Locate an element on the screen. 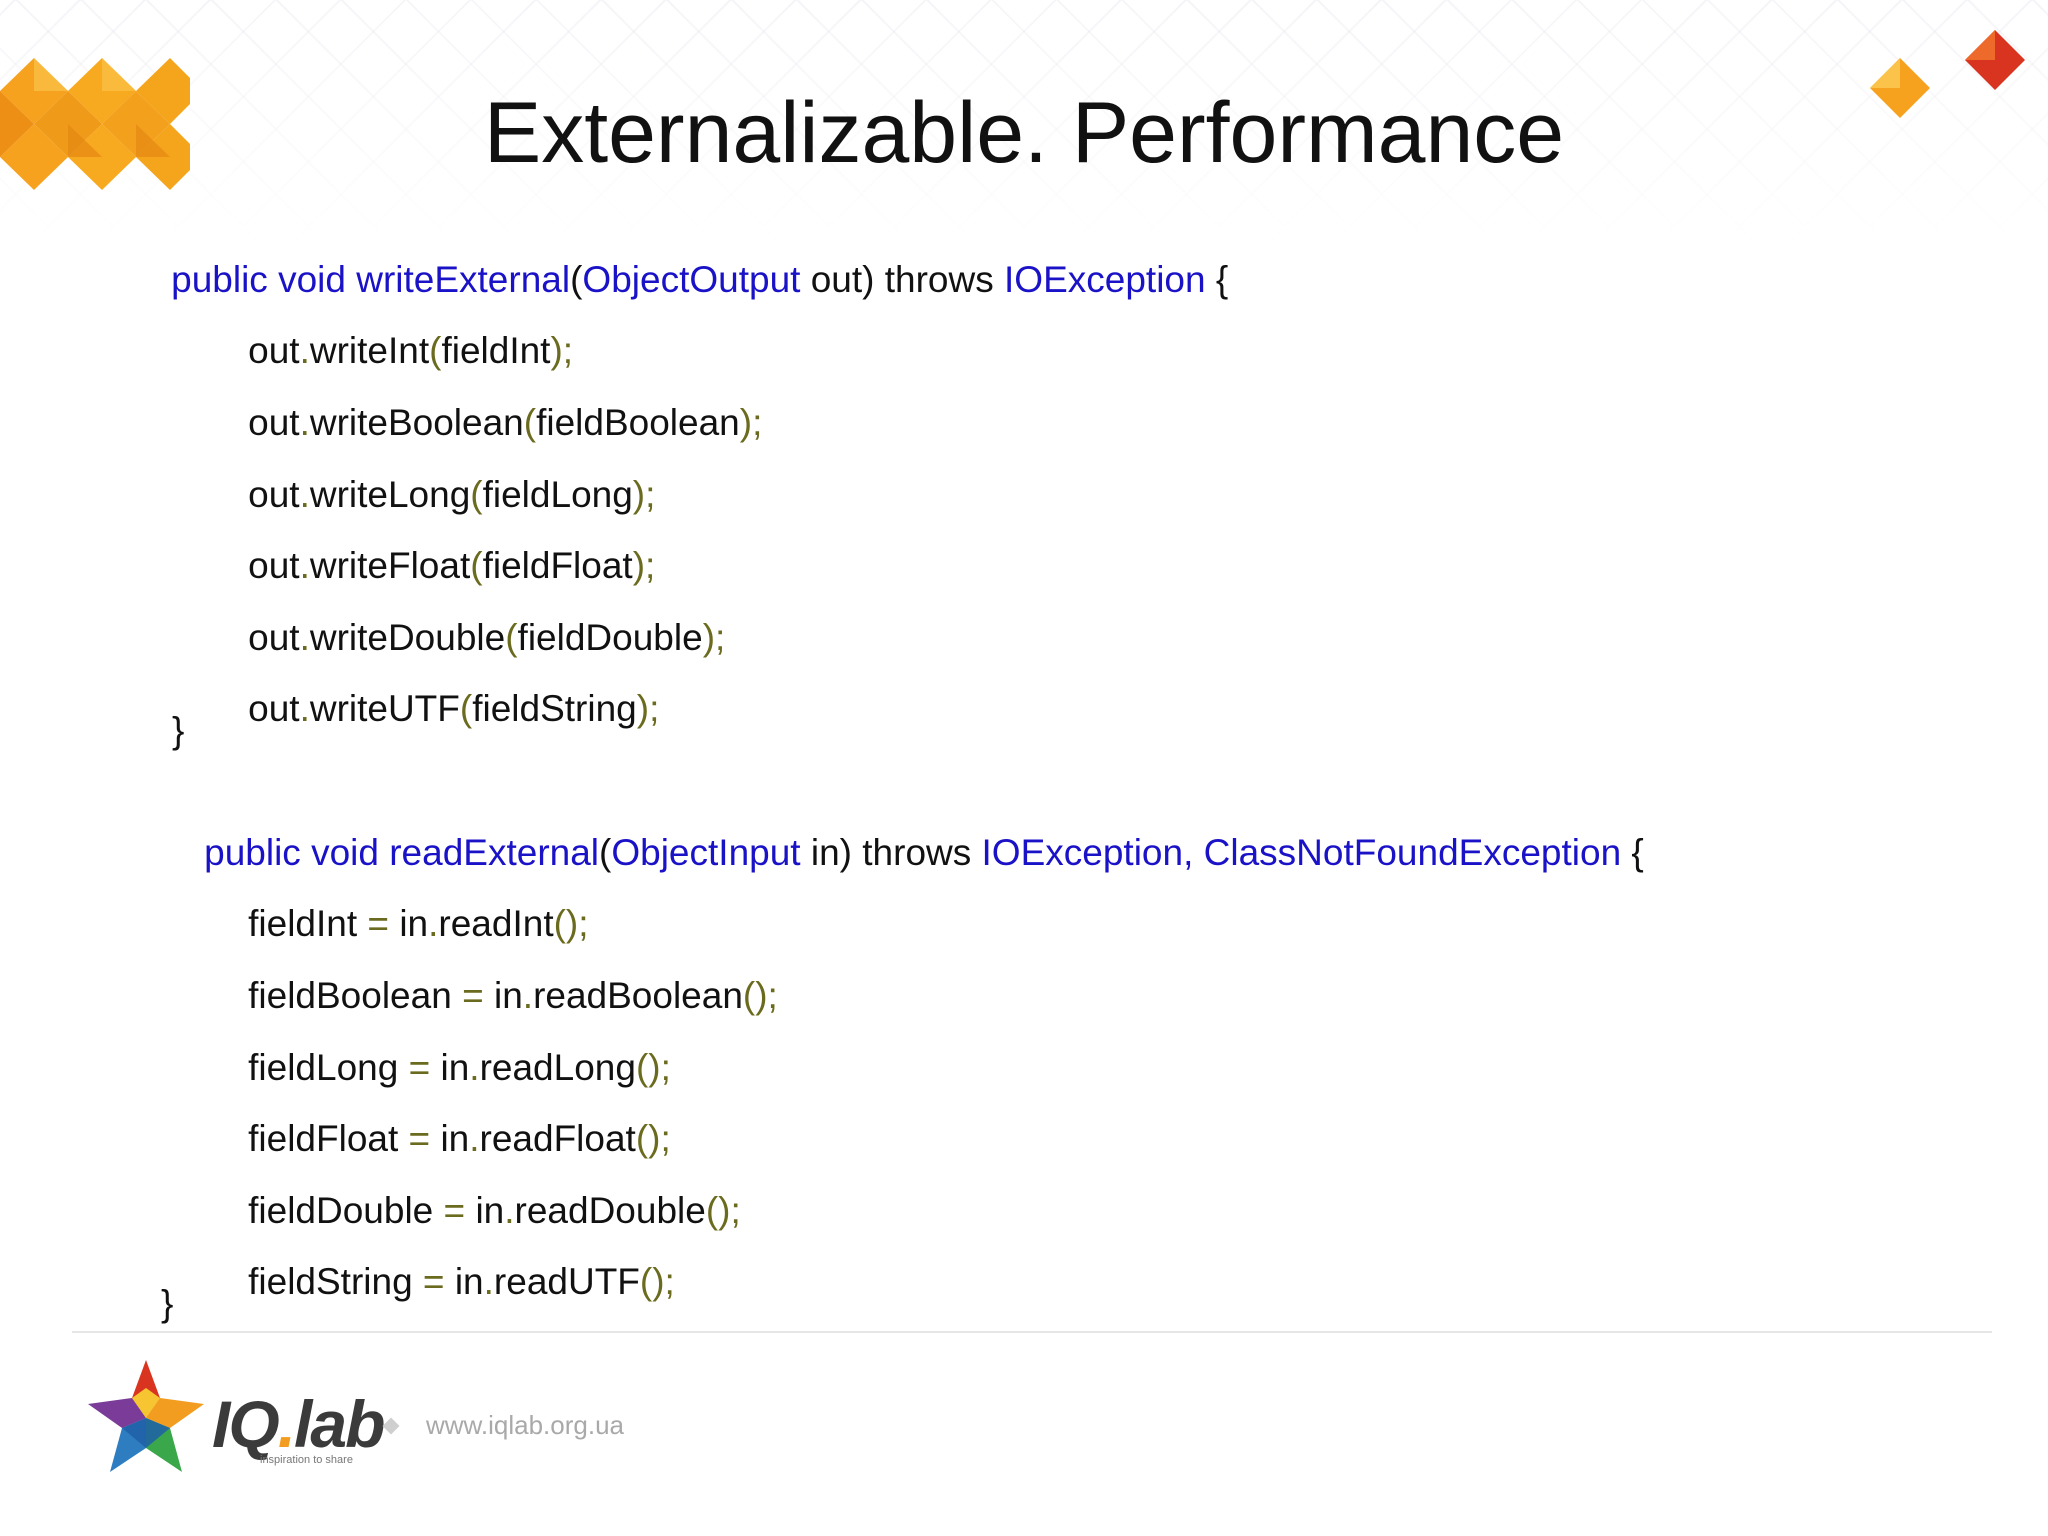 Image resolution: width=2048 pixels, height=1536 pixels. code-line: fieldFloat = in.readFloat(); is located at coordinates (439, 1111).